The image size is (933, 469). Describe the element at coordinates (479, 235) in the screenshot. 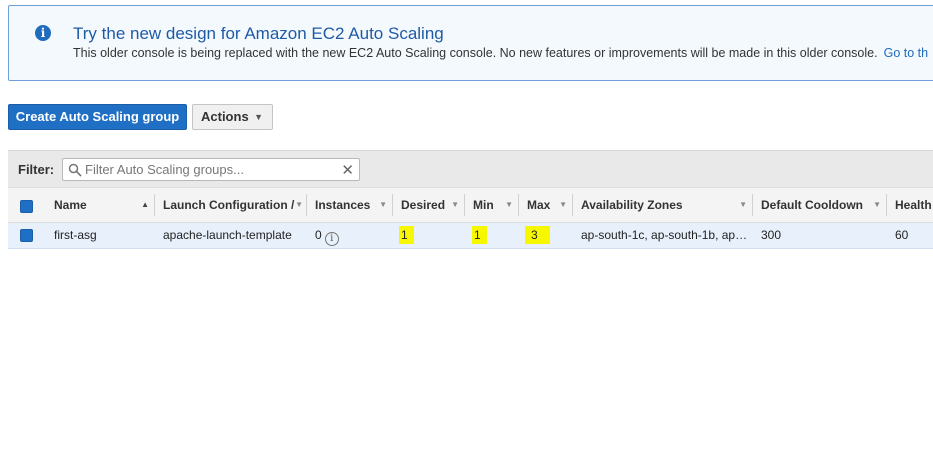

I see `min-value: 1` at that location.